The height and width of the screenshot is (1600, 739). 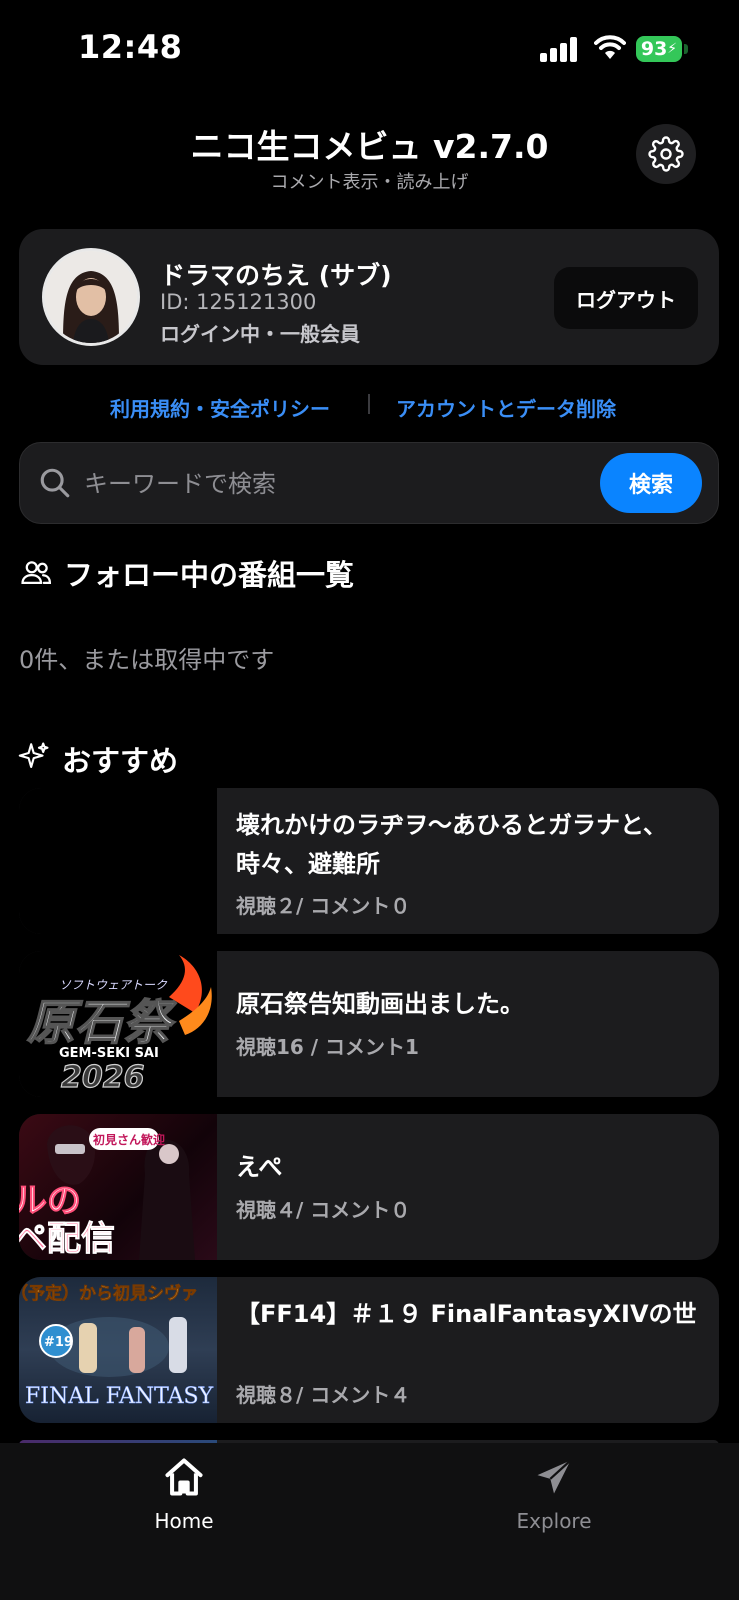 What do you see at coordinates (119, 1396) in the screenshot?
I see `thumb-title: FINAL FANTASY` at bounding box center [119, 1396].